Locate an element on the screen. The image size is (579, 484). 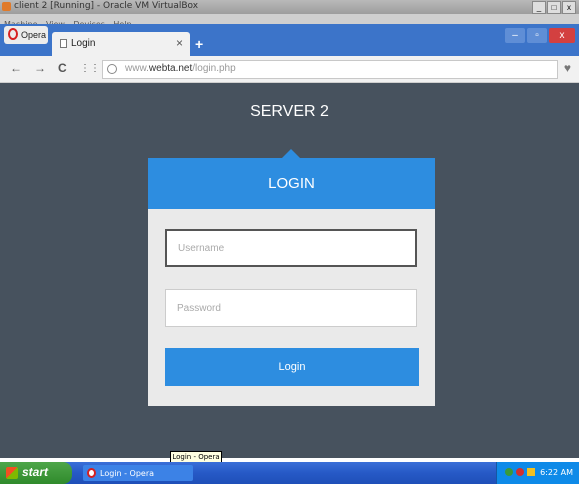
password-input is located at coordinates (291, 308).